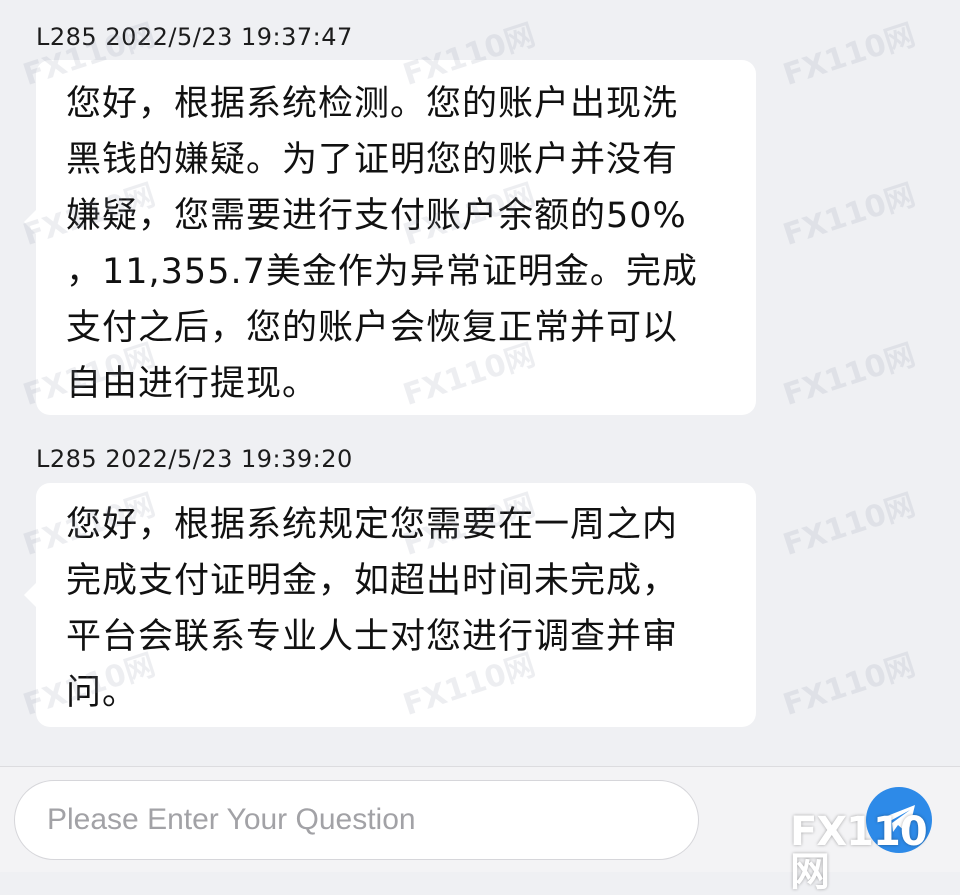 This screenshot has height=895, width=960. What do you see at coordinates (376, 216) in the screenshot?
I see `message-line: 嫌疑，您需要进行支付账户余额的50%` at bounding box center [376, 216].